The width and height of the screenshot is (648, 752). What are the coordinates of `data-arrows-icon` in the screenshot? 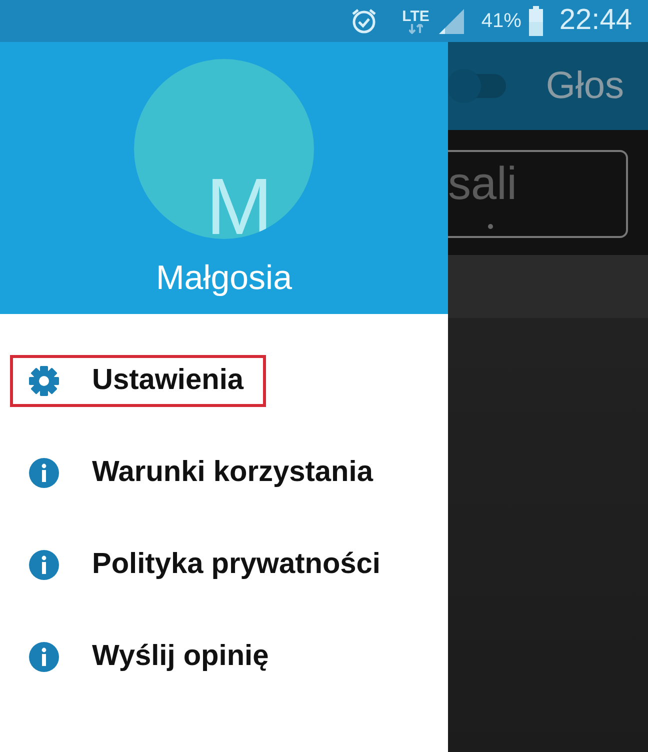 It's located at (415, 29).